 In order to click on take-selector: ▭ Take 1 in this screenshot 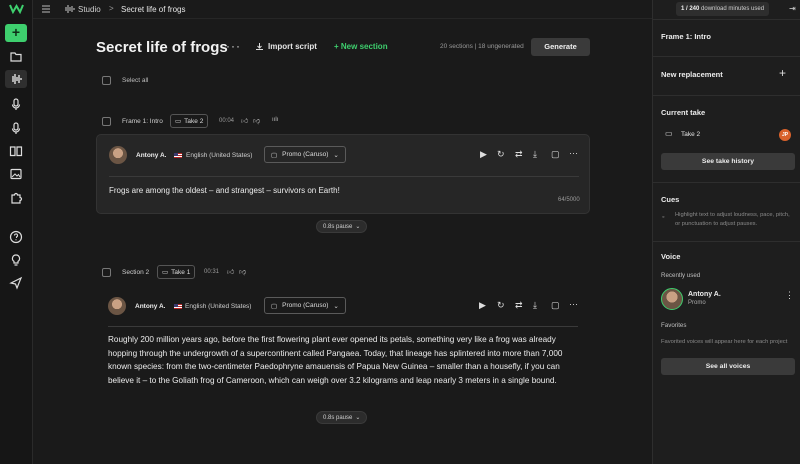, I will do `click(176, 272)`.